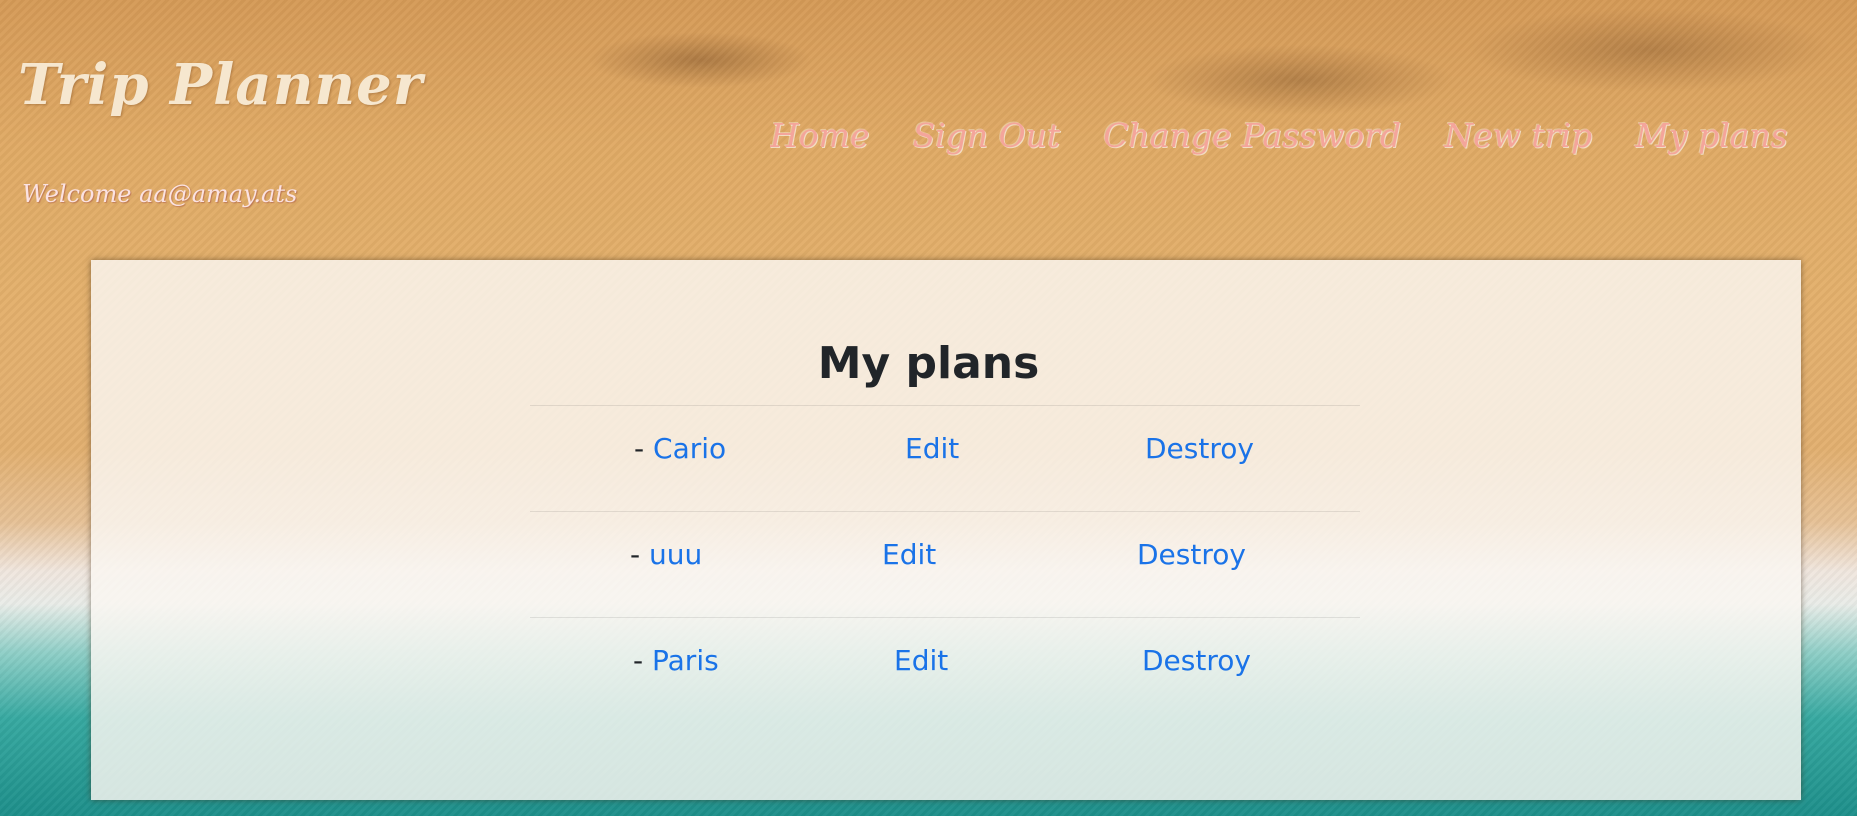 The height and width of the screenshot is (816, 1857). I want to click on plan-entry: - uuu, so click(666, 554).